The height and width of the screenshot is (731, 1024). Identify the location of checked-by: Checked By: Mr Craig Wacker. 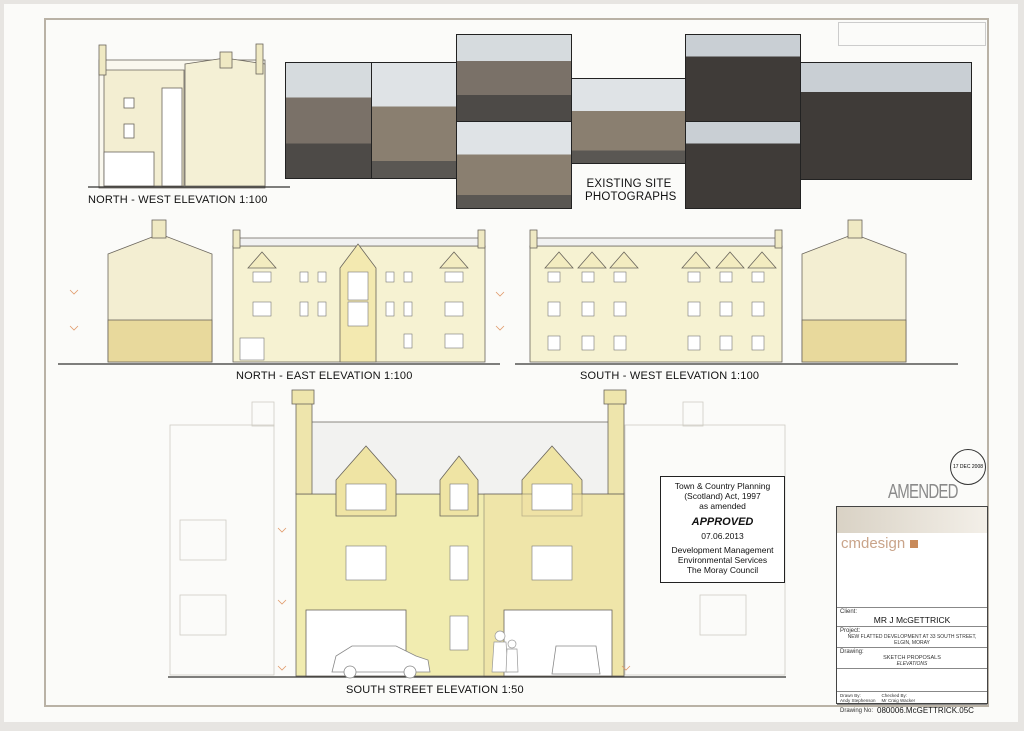
(899, 698).